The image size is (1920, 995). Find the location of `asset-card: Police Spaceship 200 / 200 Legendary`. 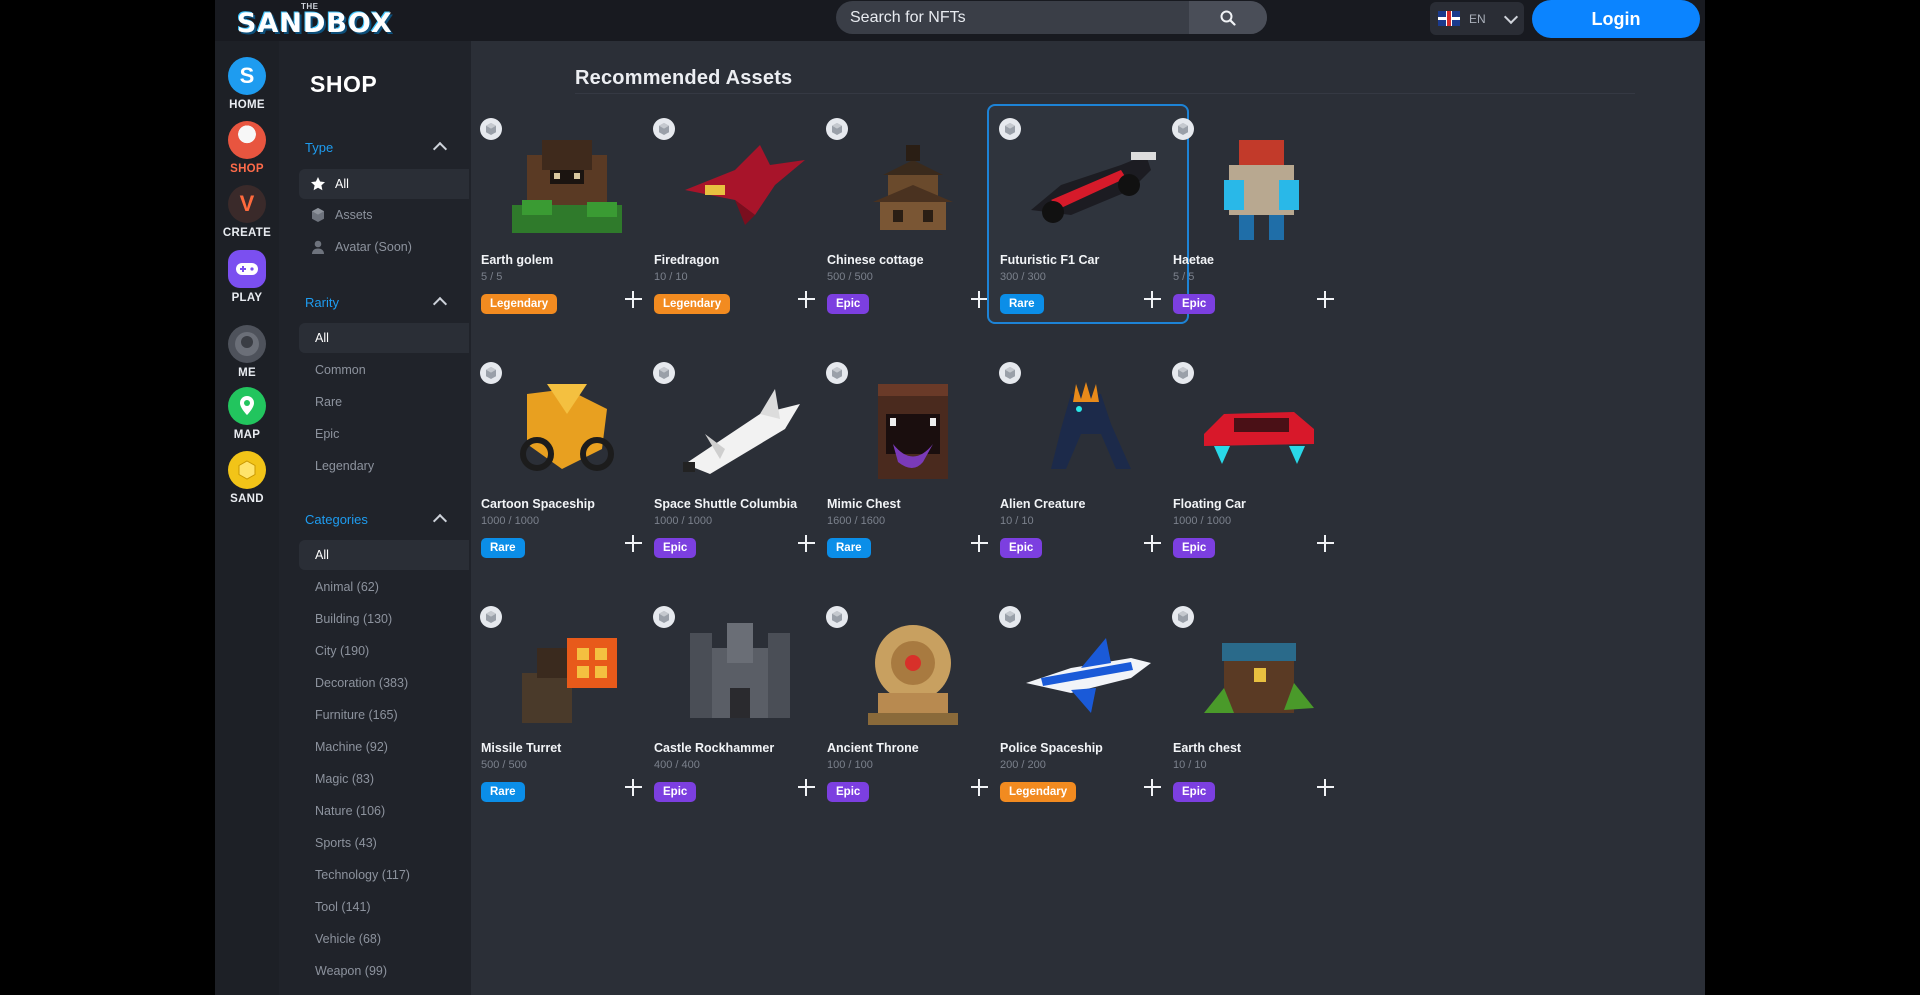

asset-card: Police Spaceship 200 / 200 Legendary is located at coordinates (1088, 704).